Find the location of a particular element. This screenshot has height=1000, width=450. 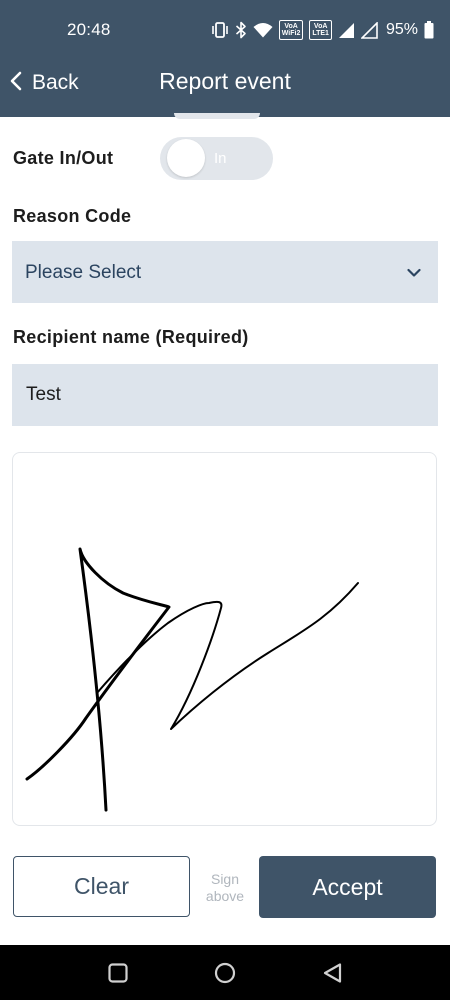

signal-roaming-icon is located at coordinates (369, 30).